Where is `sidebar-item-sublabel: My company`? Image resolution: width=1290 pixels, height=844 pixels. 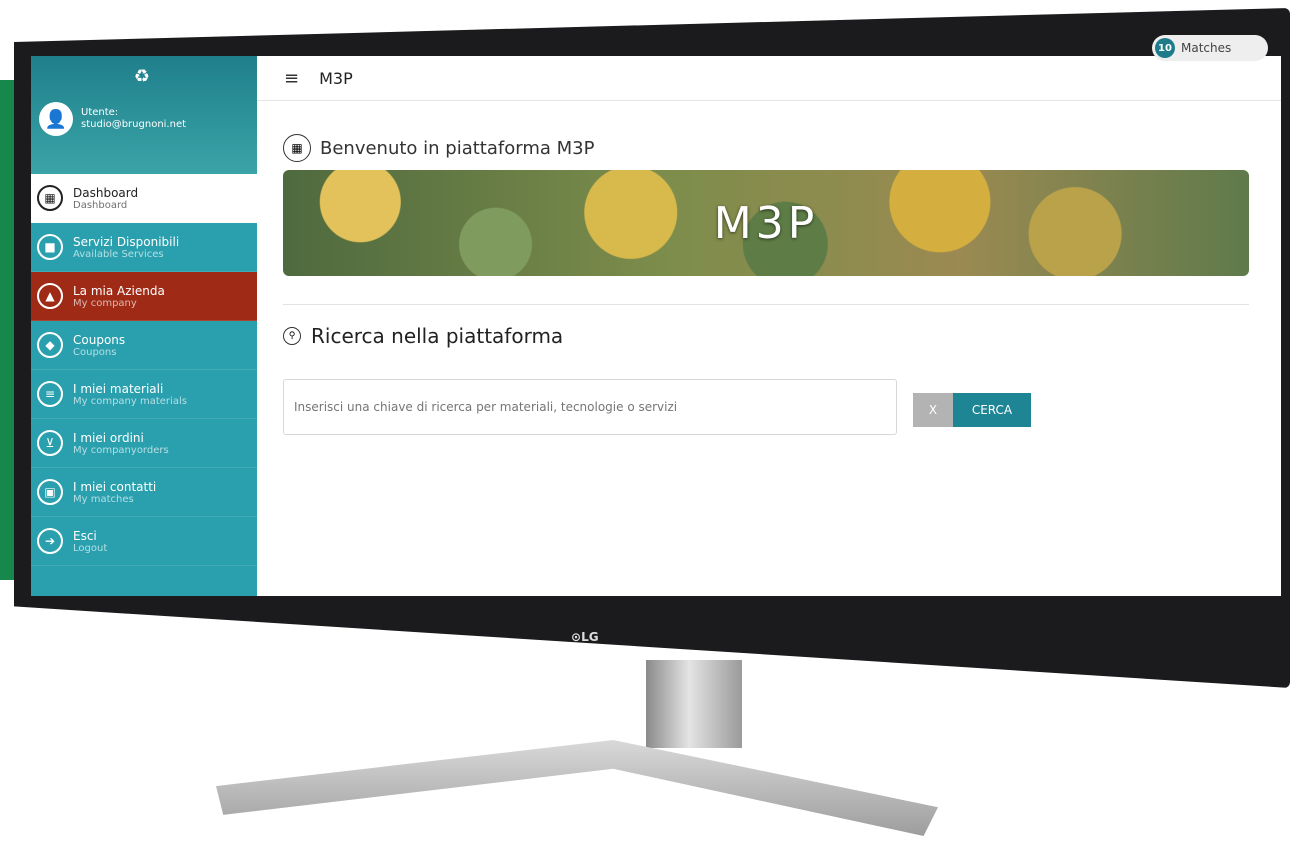 sidebar-item-sublabel: My company is located at coordinates (105, 303).